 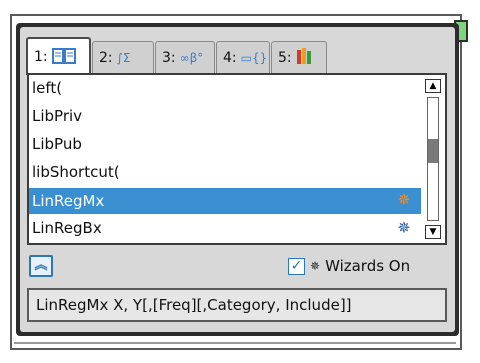 What do you see at coordinates (285, 57) in the screenshot?
I see `tab-number: 5:` at bounding box center [285, 57].